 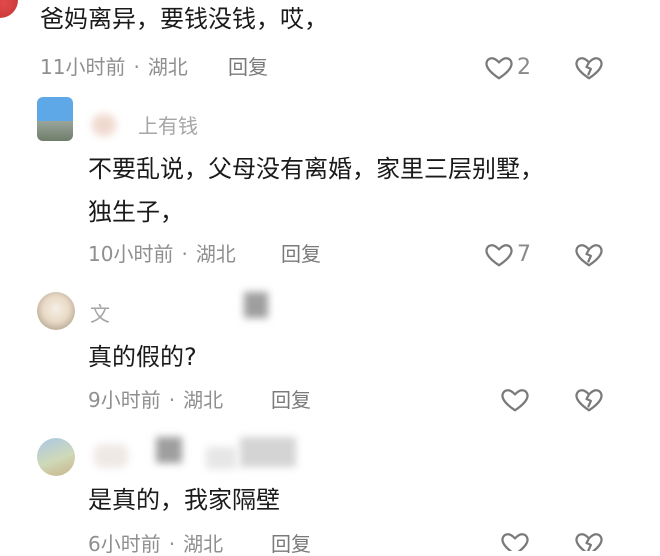 I want to click on comment-meta: 9小时前 · 湖北, so click(x=155, y=400).